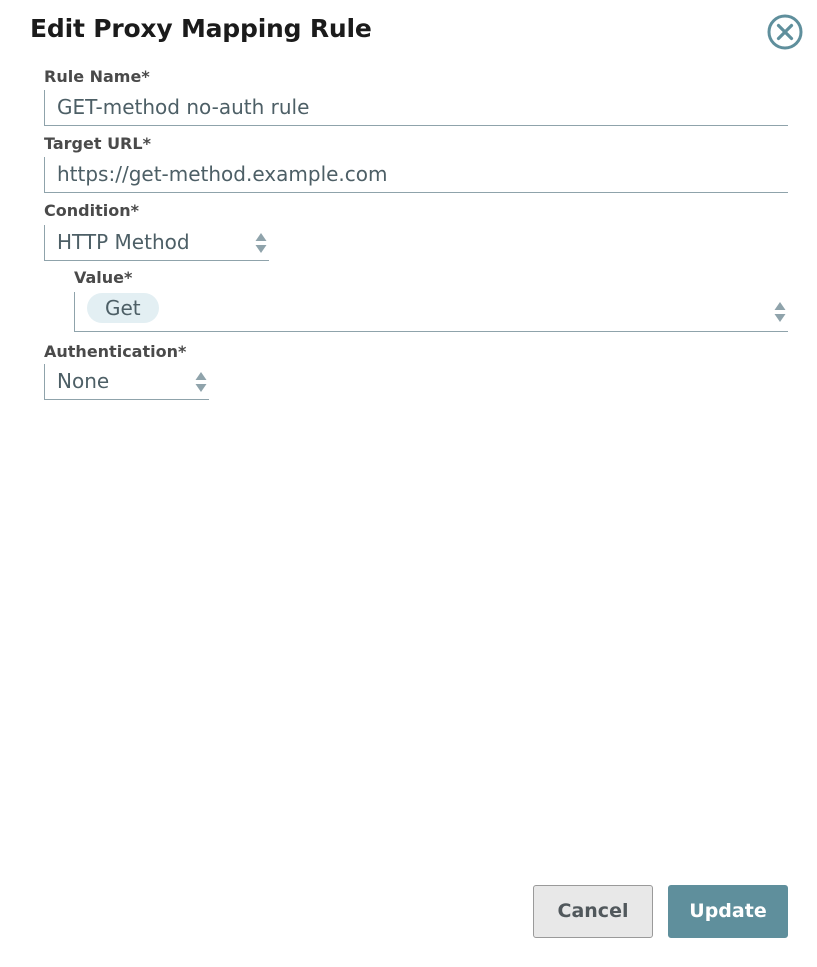  Describe the element at coordinates (123, 308) in the screenshot. I see `value-tag-get: Get` at that location.